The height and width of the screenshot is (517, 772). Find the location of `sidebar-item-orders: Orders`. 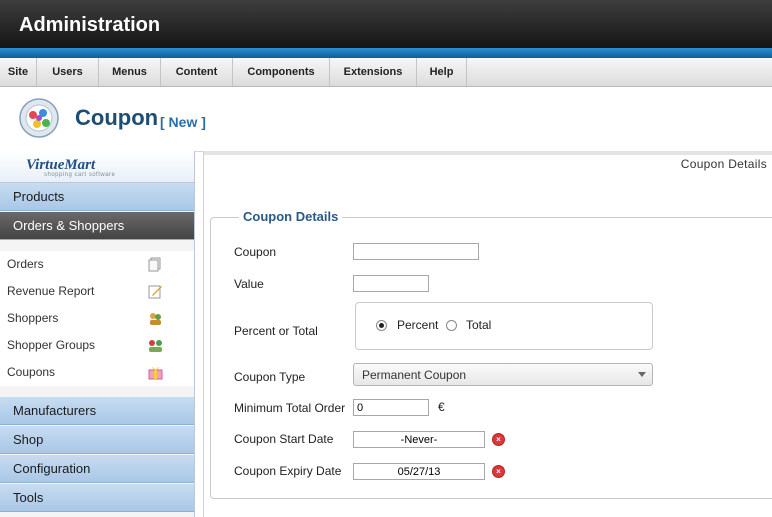

sidebar-item-orders: Orders is located at coordinates (97, 264).